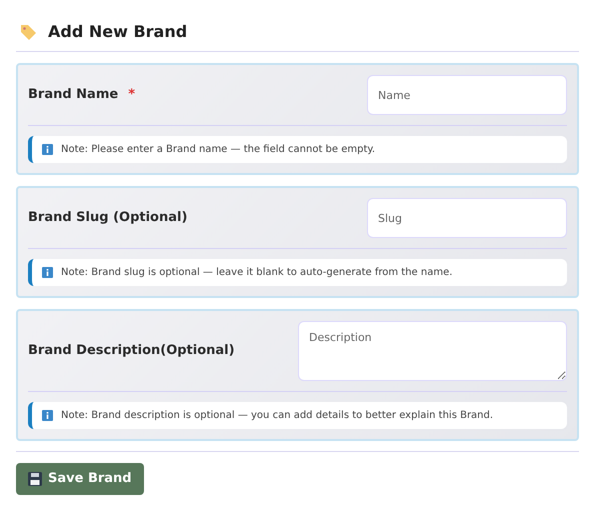 This screenshot has width=595, height=508. Describe the element at coordinates (108, 218) in the screenshot. I see `field-label: Brand Slug (Optional)` at that location.